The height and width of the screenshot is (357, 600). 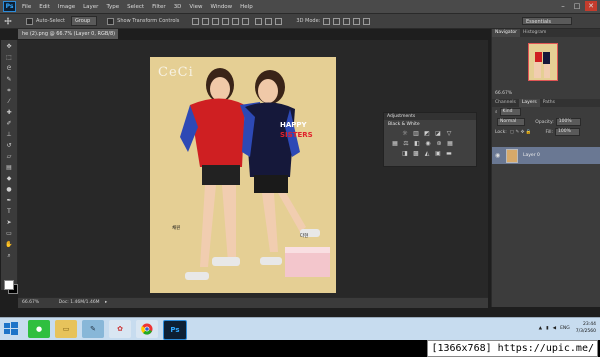 I want to click on gradient-tool-icon: ▤, so click(x=9, y=168).